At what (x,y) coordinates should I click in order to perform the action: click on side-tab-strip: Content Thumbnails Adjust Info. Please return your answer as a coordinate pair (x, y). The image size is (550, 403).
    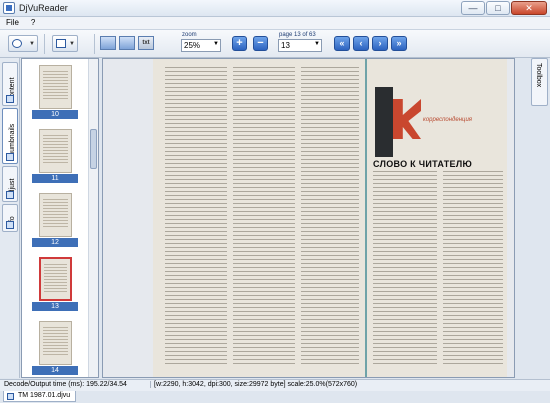
    Looking at the image, I should click on (10, 218).